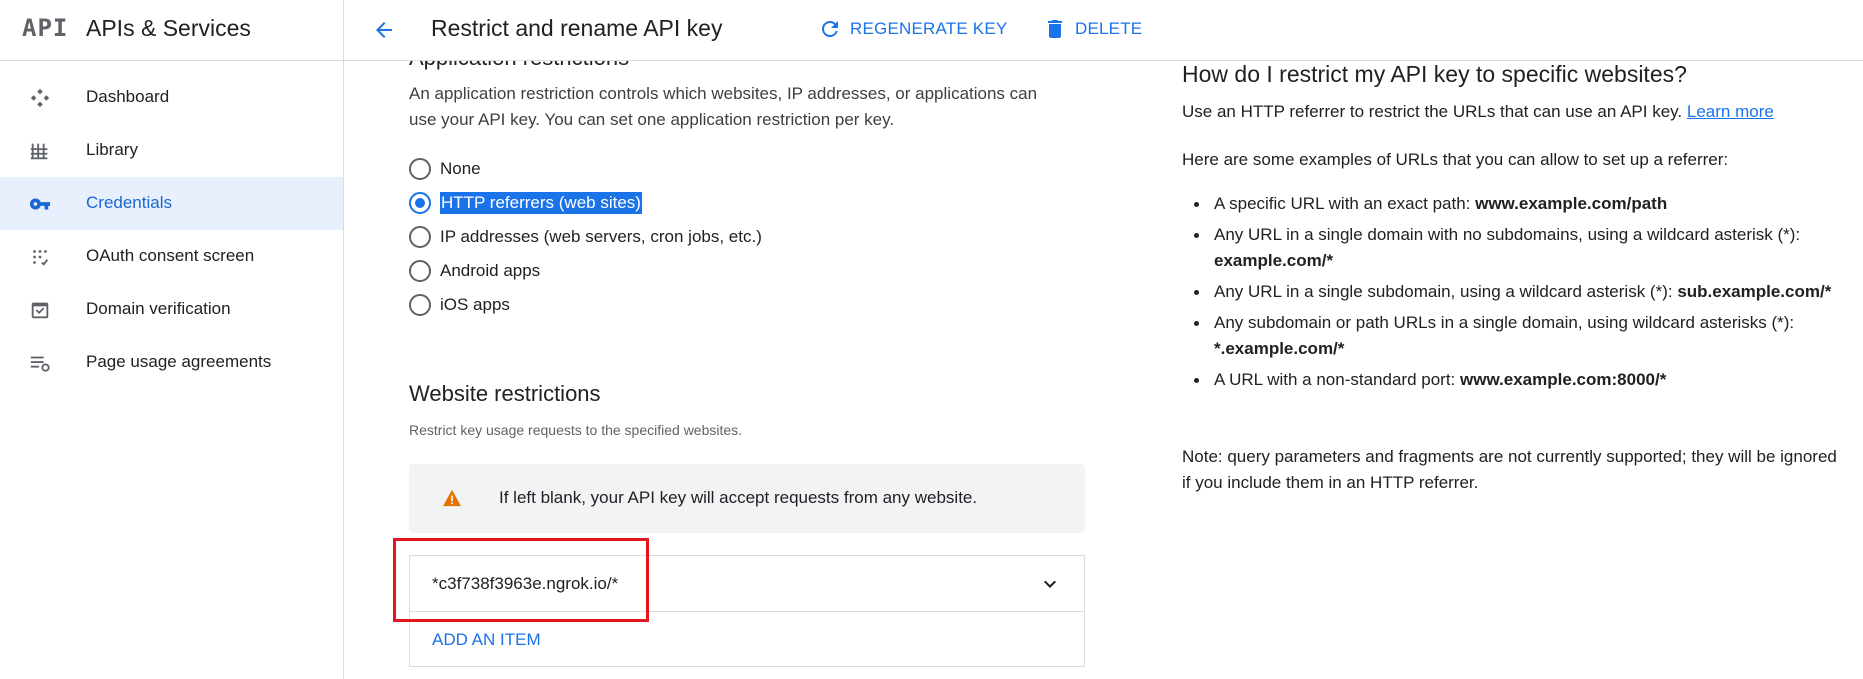 The image size is (1863, 679). What do you see at coordinates (1050, 586) in the screenshot?
I see `chevron-down-icon` at bounding box center [1050, 586].